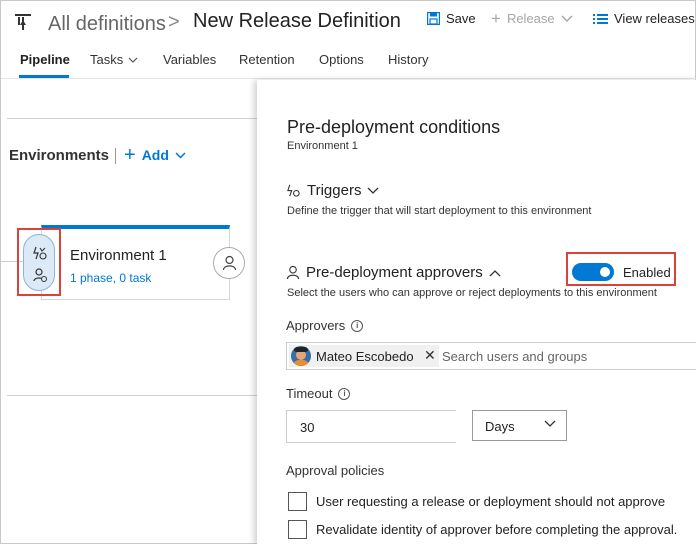  I want to click on avatar, so click(301, 356).